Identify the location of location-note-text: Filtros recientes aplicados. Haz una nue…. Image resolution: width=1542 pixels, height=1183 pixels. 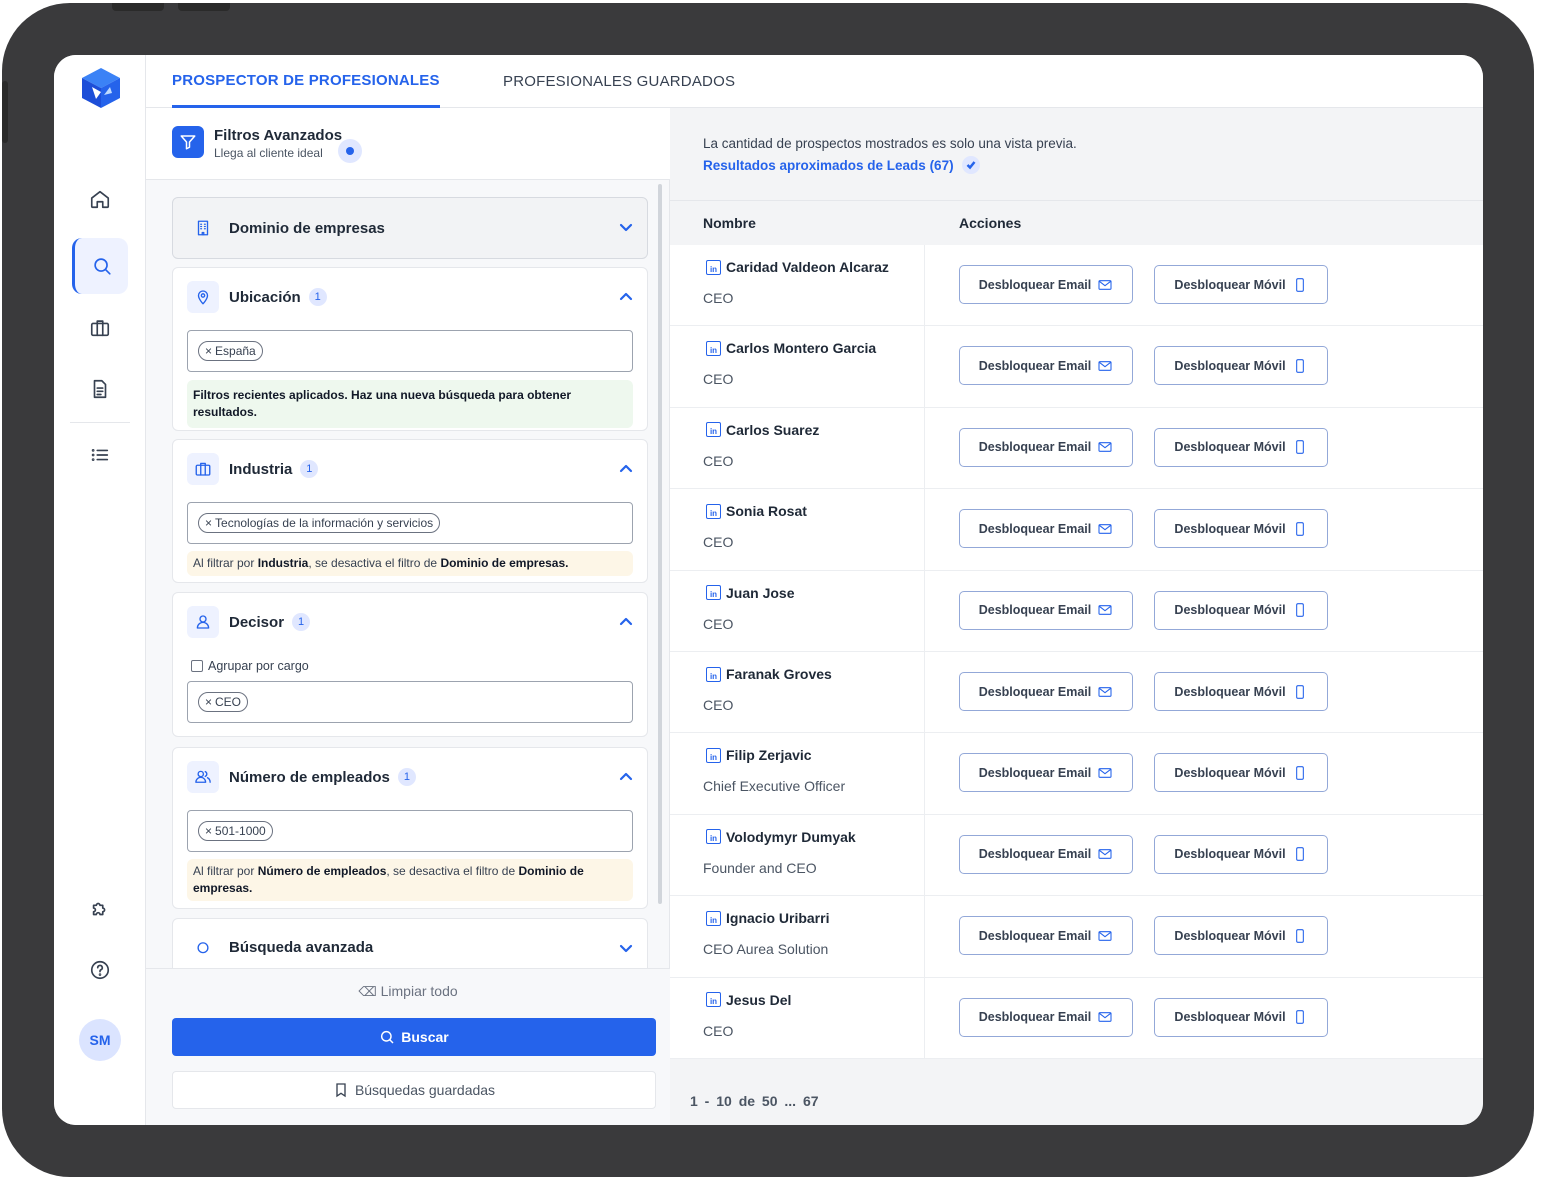
(382, 403).